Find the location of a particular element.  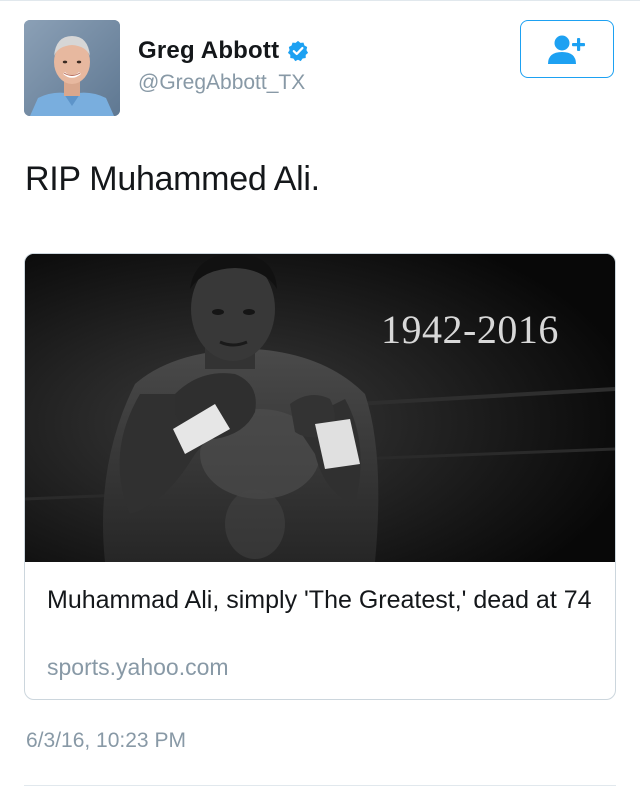

follow-user-plus-icon is located at coordinates (566, 49).